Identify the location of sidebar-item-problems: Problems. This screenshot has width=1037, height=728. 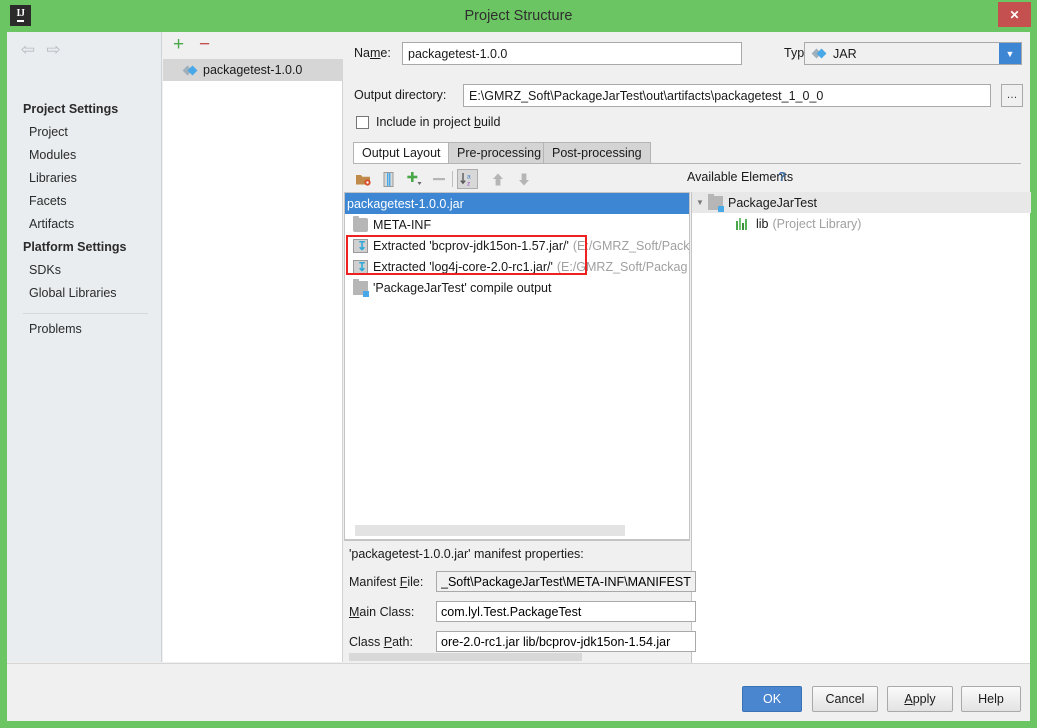
(55, 329).